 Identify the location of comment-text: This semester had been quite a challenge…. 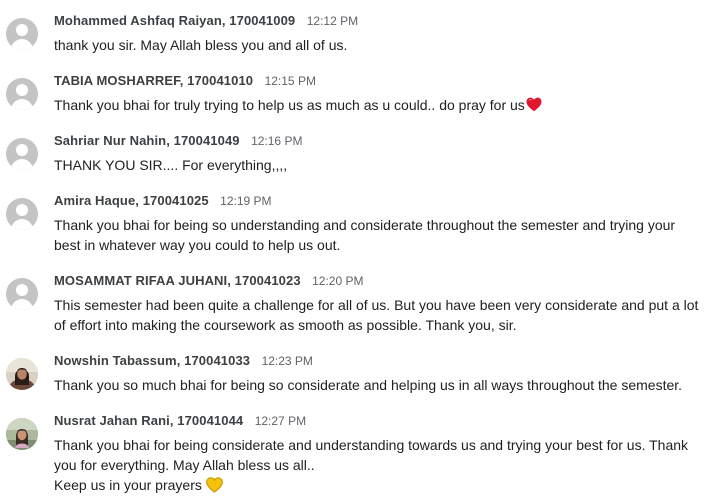
(384, 315).